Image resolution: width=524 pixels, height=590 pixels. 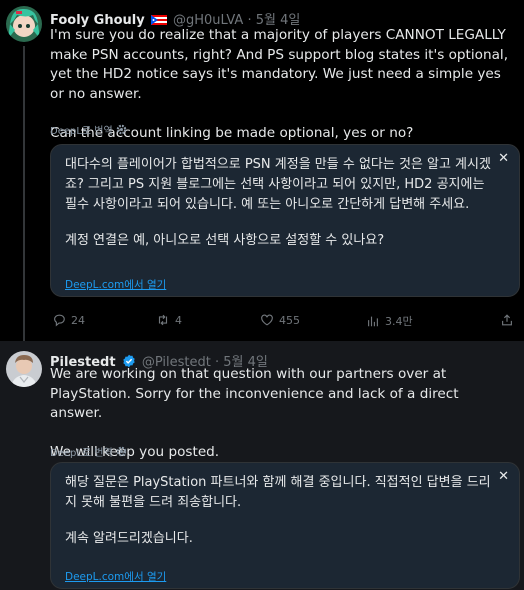 What do you see at coordinates (78, 320) in the screenshot?
I see `reply-count: 24` at bounding box center [78, 320].